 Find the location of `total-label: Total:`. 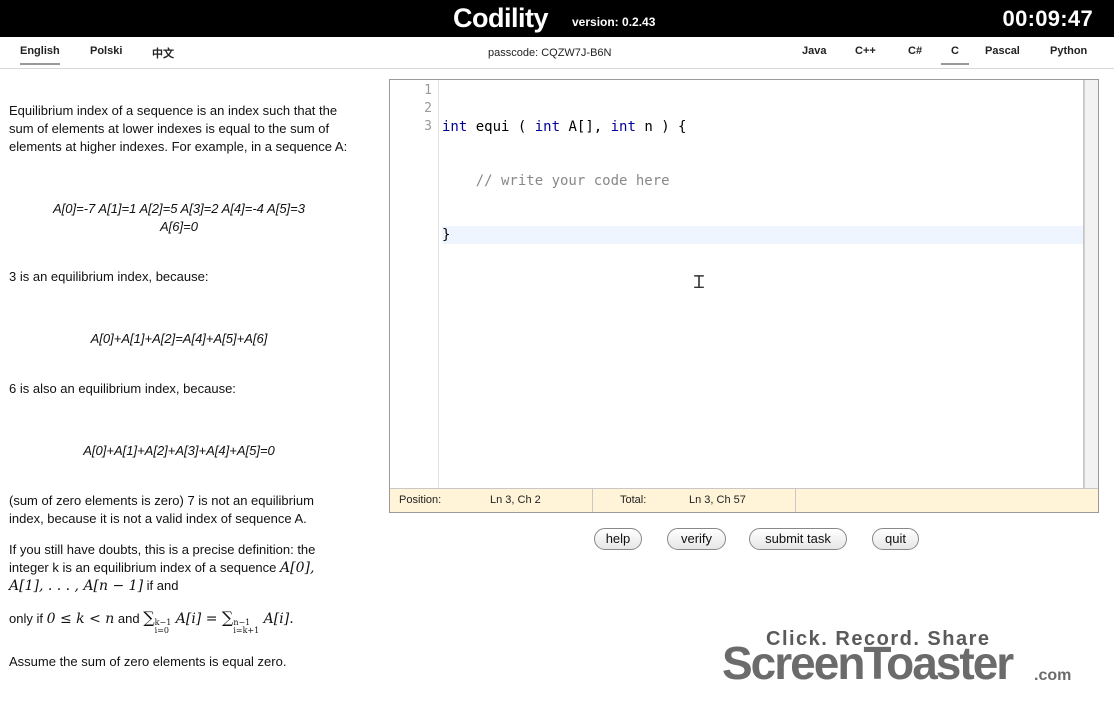

total-label: Total: is located at coordinates (633, 500).